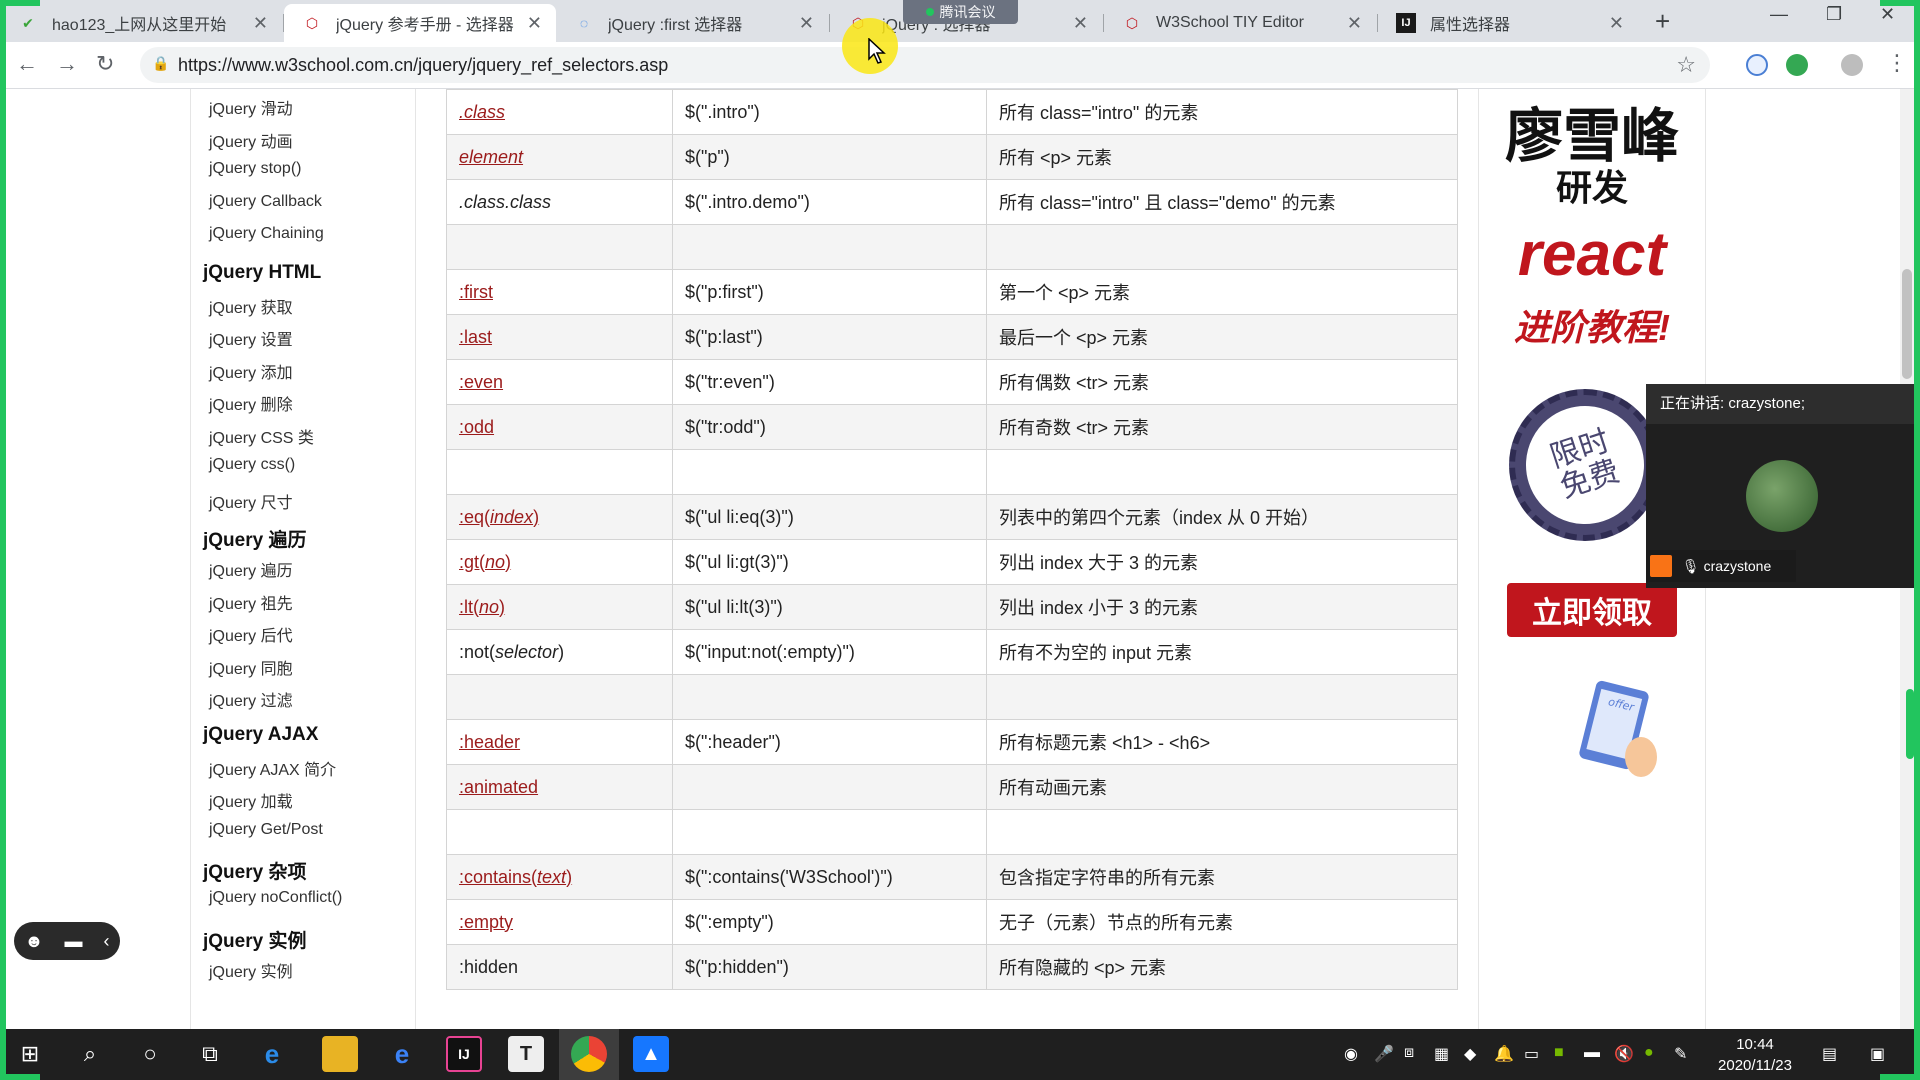 The image size is (1920, 1080). Describe the element at coordinates (340, 1054) in the screenshot. I see `file-explorer-icon` at that location.